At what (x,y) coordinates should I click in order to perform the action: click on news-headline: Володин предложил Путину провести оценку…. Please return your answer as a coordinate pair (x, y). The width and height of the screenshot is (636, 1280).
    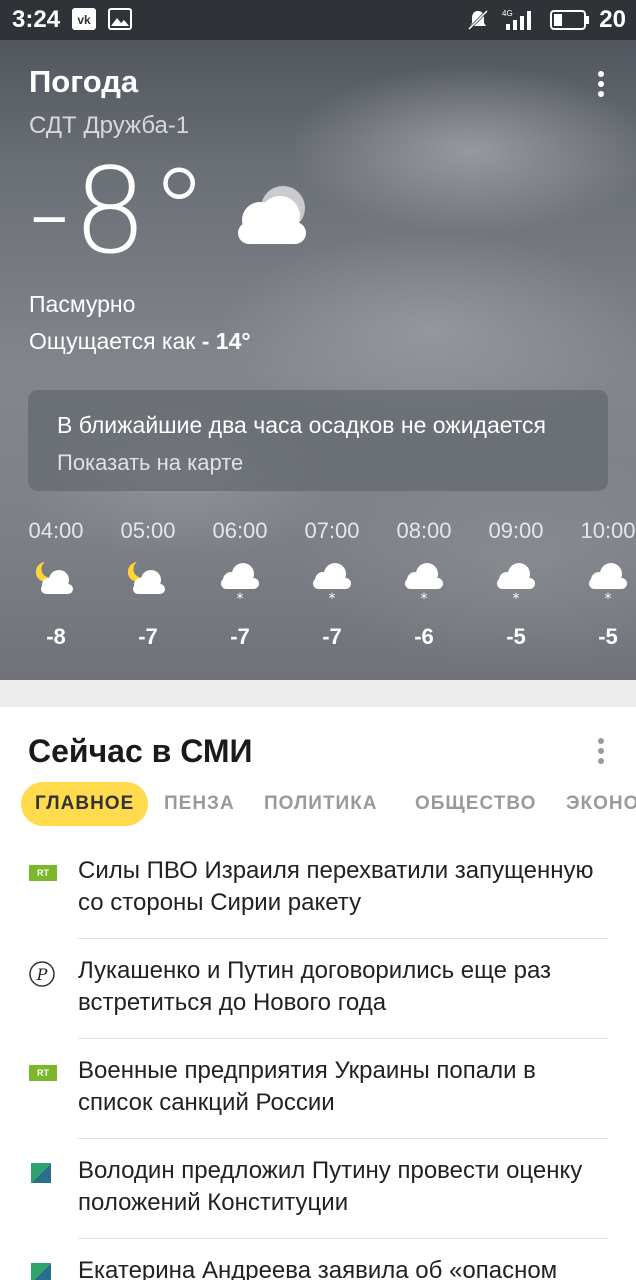
    Looking at the image, I should click on (345, 1187).